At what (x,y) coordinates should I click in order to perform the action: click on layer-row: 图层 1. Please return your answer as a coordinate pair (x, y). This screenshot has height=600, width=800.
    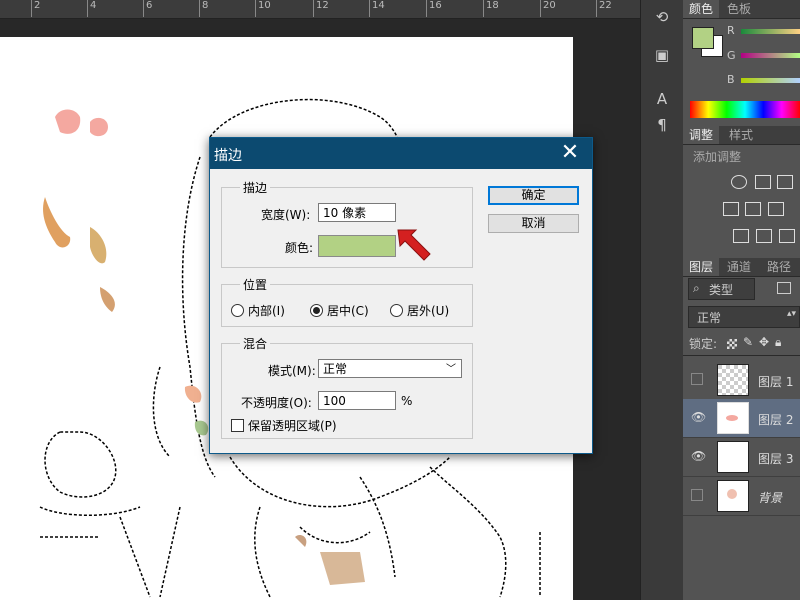
    Looking at the image, I should click on (741, 380).